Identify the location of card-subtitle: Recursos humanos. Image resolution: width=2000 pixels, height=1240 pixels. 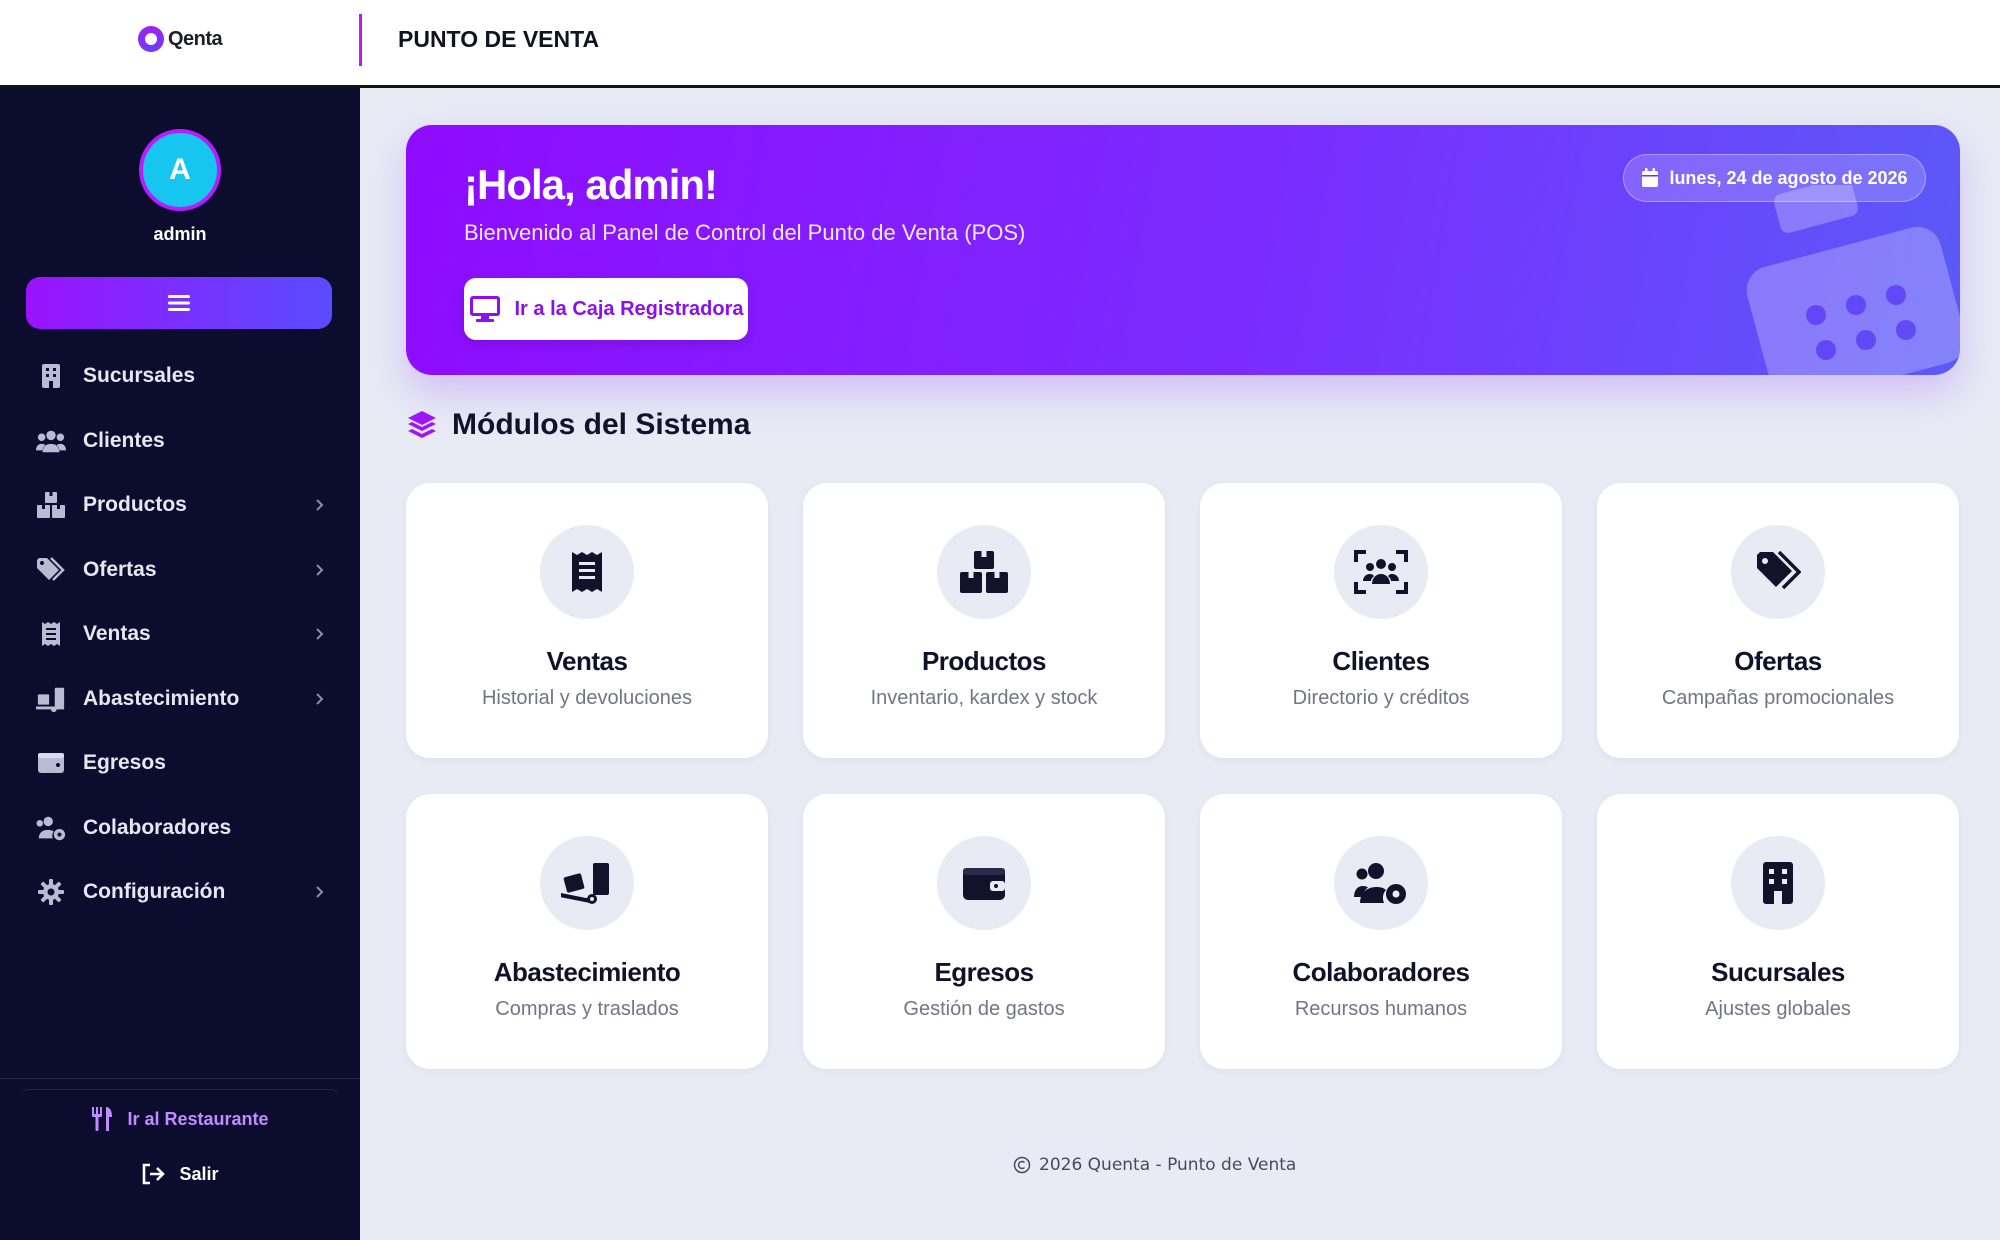
(1381, 1009).